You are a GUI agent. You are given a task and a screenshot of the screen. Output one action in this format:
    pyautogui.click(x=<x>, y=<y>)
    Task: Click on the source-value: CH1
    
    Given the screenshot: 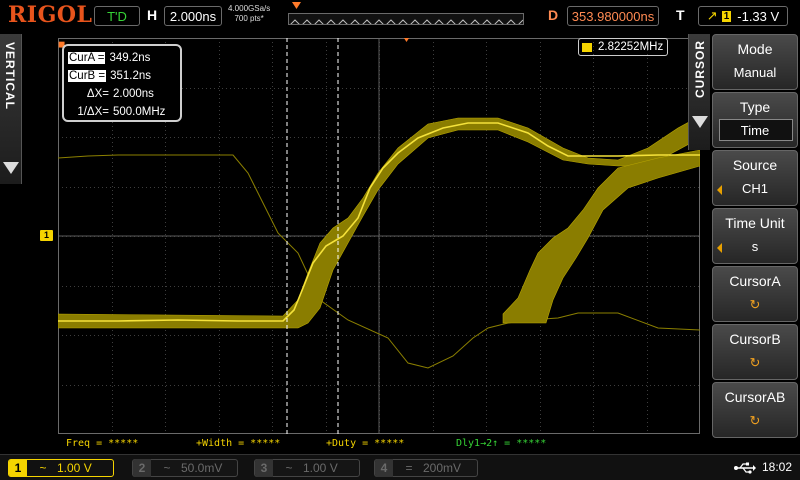 What is the action you would take?
    pyautogui.click(x=754, y=188)
    